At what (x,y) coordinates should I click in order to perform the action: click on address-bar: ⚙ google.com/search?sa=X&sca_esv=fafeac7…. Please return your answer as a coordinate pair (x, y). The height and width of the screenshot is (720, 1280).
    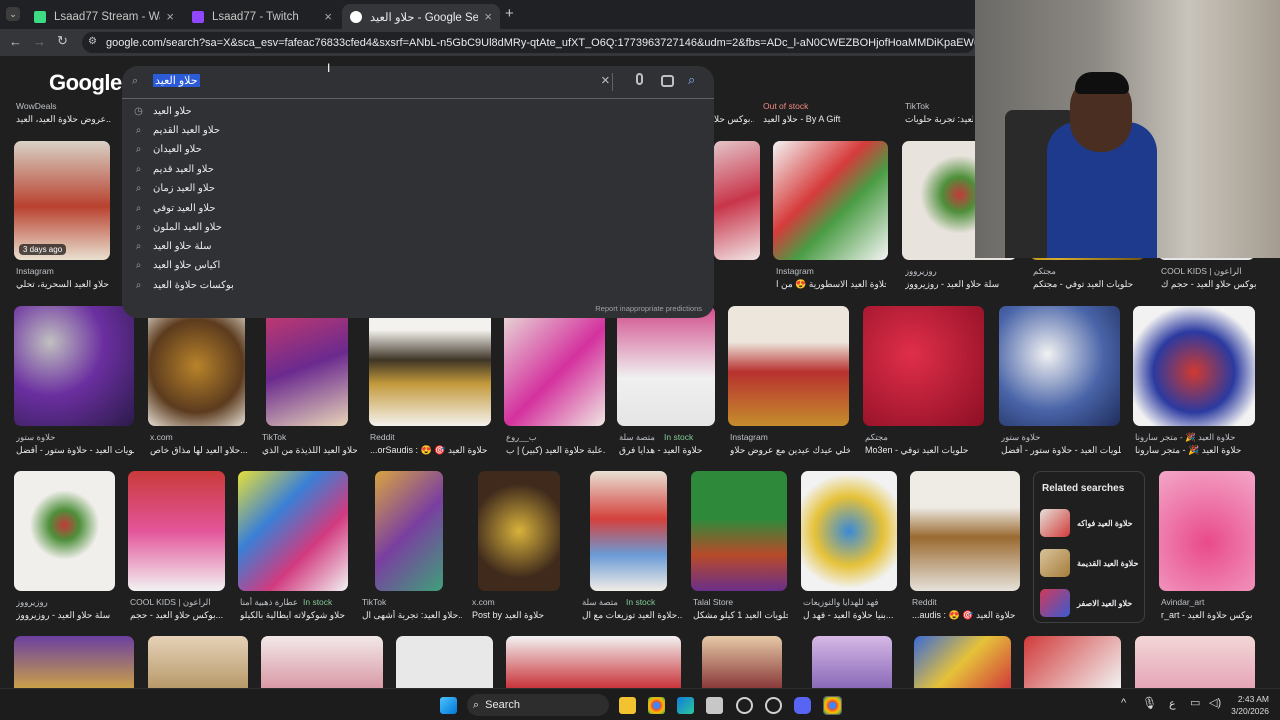
    Looking at the image, I should click on (528, 42).